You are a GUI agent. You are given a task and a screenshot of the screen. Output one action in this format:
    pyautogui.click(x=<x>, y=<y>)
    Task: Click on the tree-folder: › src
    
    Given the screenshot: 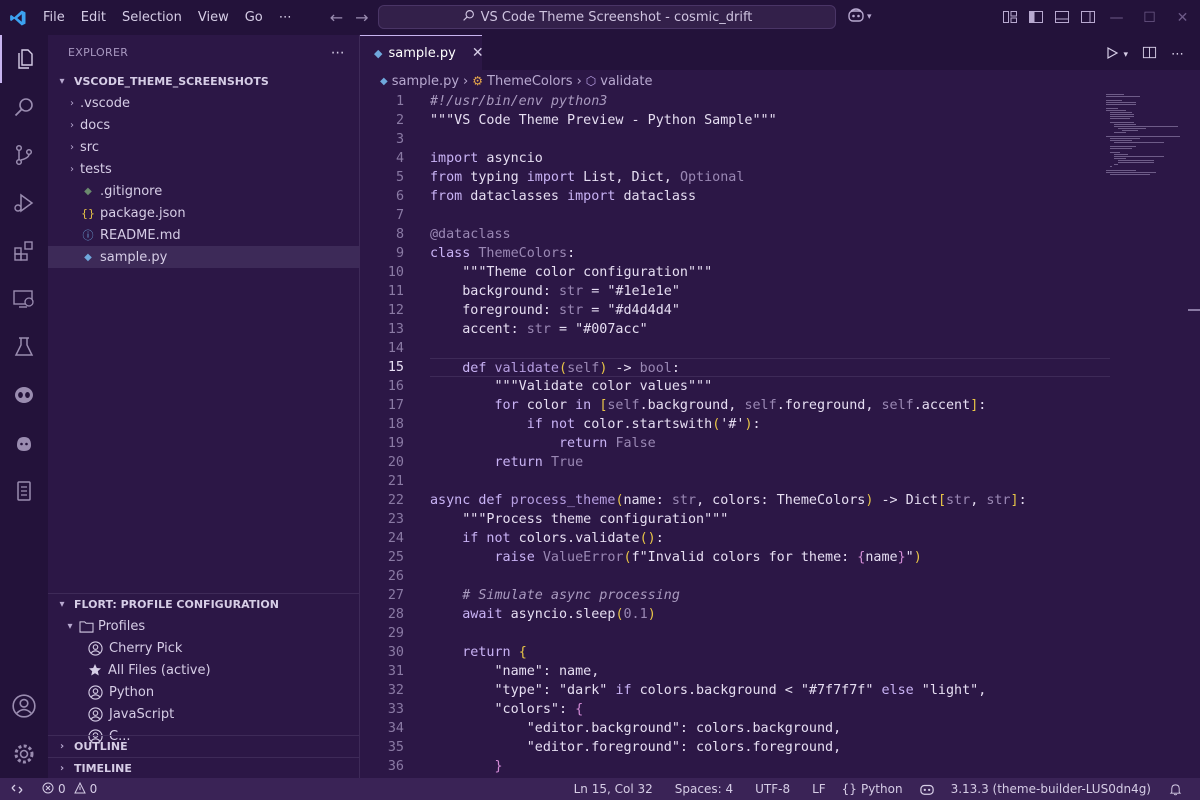 What is the action you would take?
    pyautogui.click(x=203, y=147)
    